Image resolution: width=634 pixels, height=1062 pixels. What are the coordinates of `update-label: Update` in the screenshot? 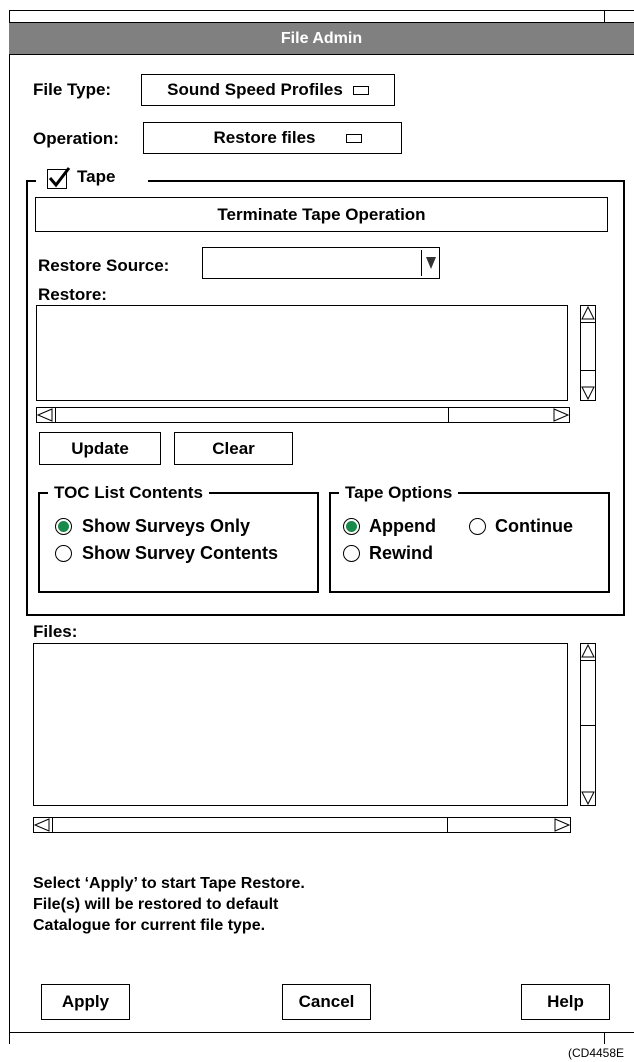 It's located at (100, 448).